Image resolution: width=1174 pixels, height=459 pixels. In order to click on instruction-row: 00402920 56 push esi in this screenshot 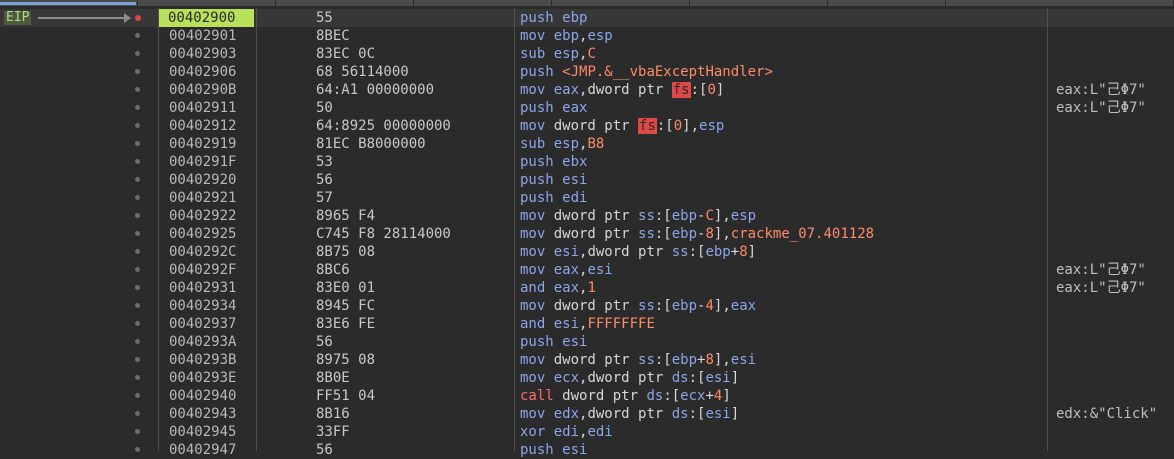, I will do `click(587, 180)`.